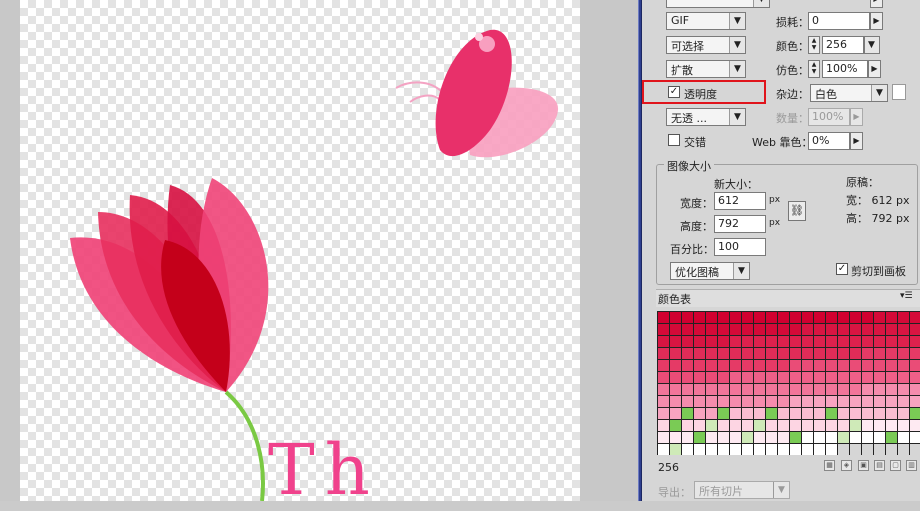 Image resolution: width=920 pixels, height=511 pixels. Describe the element at coordinates (706, 21) in the screenshot. I see `format-dropdown: GIF ▼` at that location.